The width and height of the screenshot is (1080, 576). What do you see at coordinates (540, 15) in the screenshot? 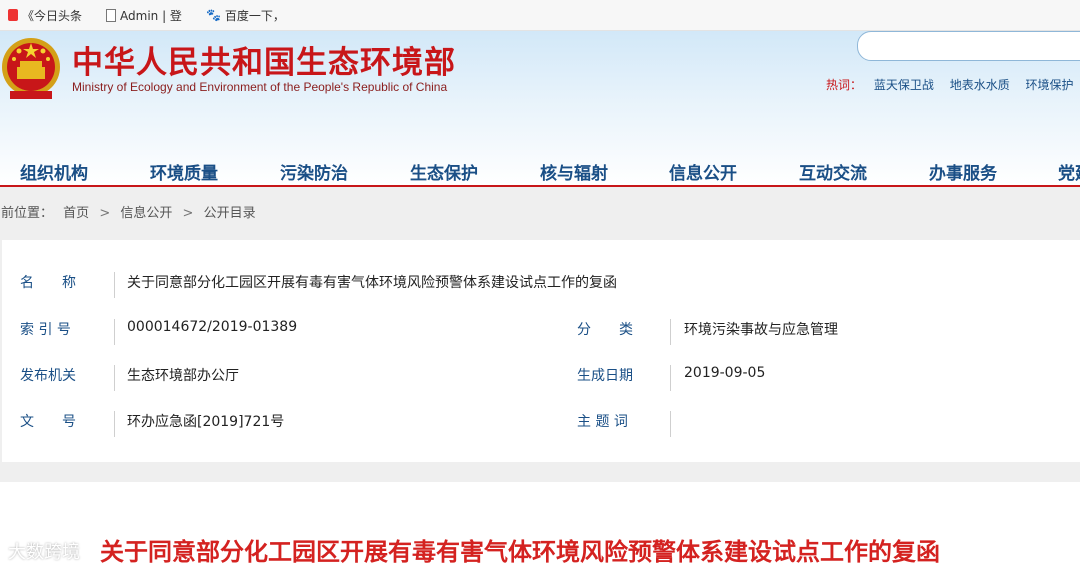
I see `bookmarks-bar: 《今日头条 Admin | 登 🐾 百度一下，` at bounding box center [540, 15].